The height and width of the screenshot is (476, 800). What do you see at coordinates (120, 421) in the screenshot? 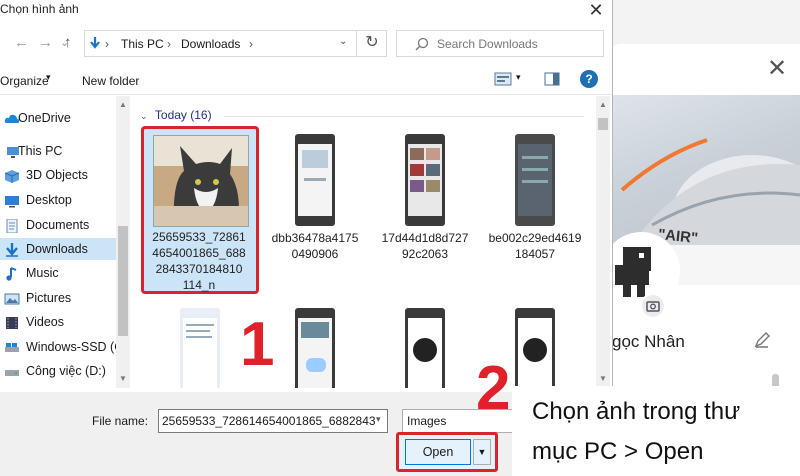
I see `file-name-label: File name:` at bounding box center [120, 421].